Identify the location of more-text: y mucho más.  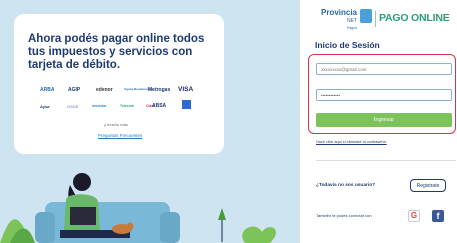
(116, 124).